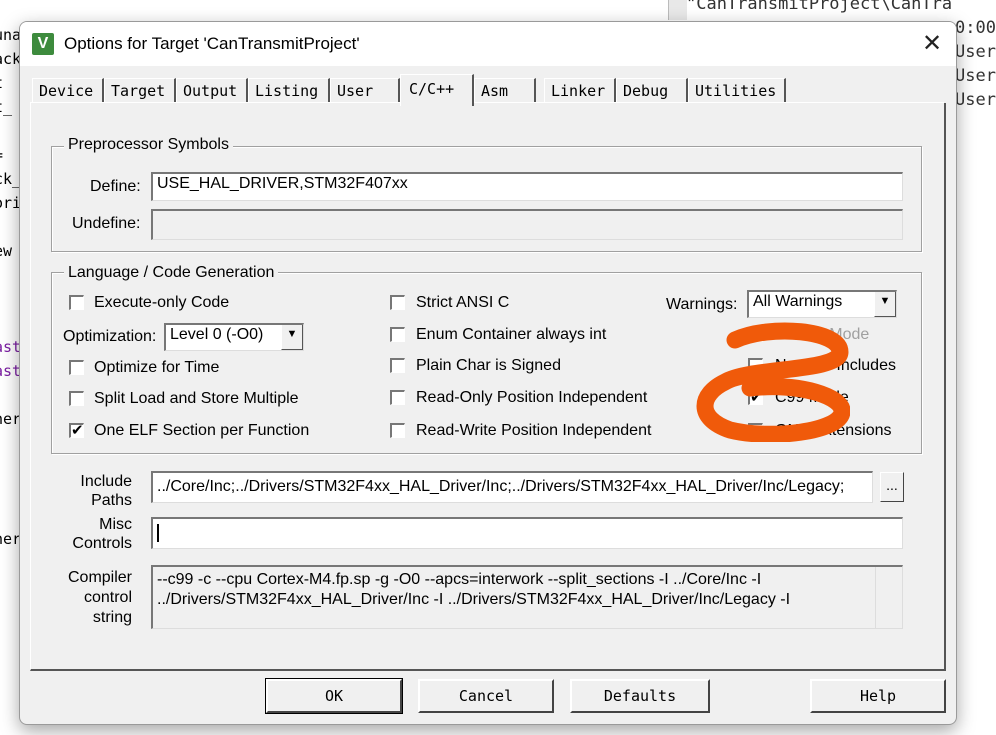 This screenshot has width=996, height=735. I want to click on tab-output: Output, so click(212, 90).